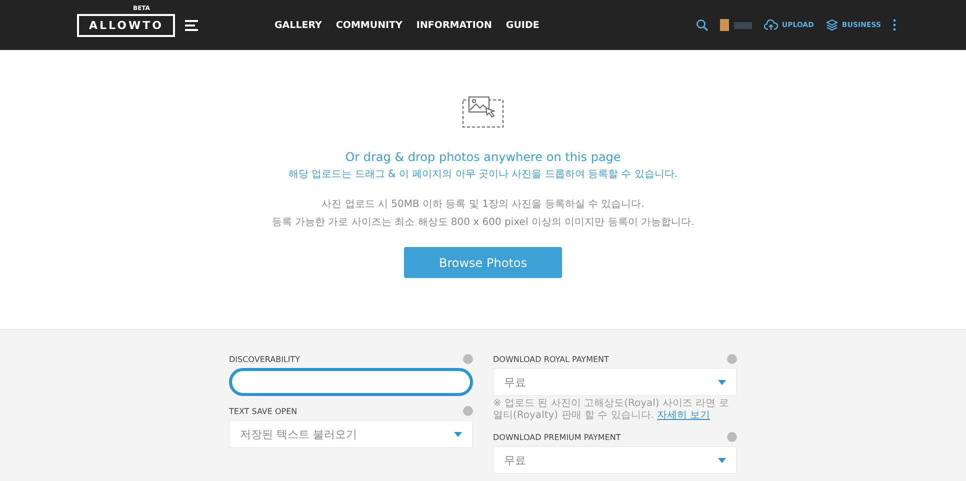 This screenshot has height=481, width=966. Describe the element at coordinates (483, 204) in the screenshot. I see `upload-note: 사진 업로드 시 50MB 이하 등록 및 1장의 사진을 등록하실 수 있습니다.` at that location.